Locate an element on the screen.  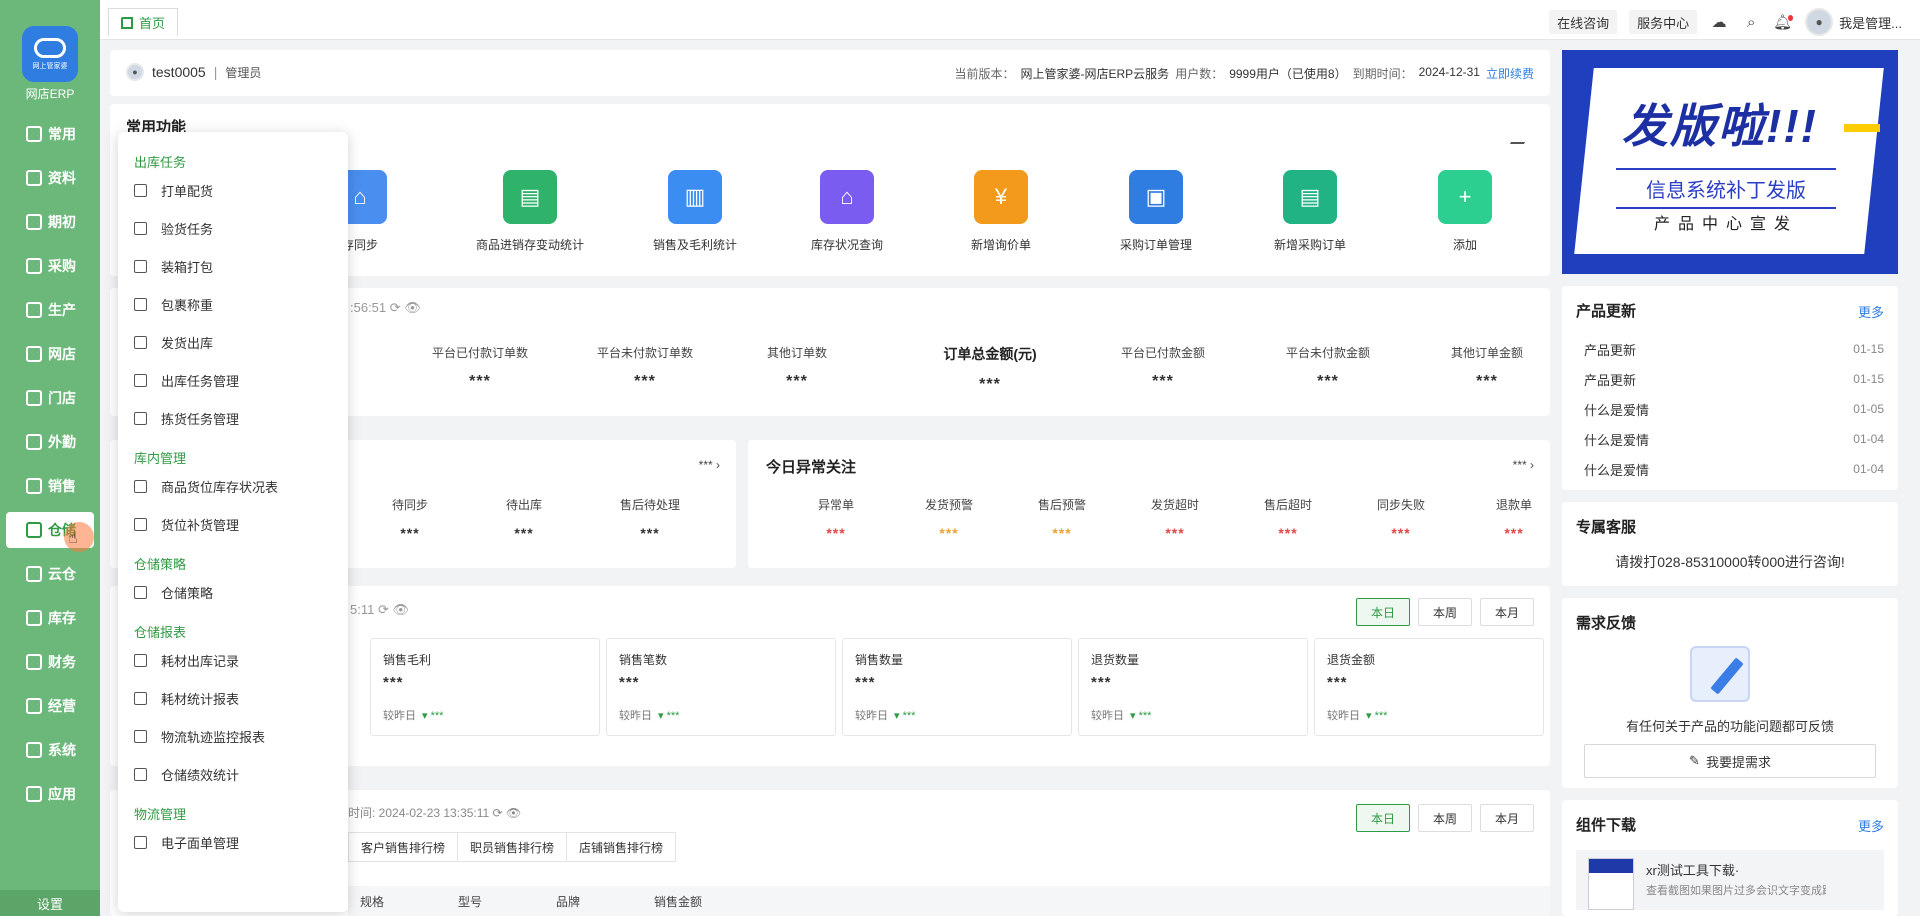
todo-item: 待出库 *** is located at coordinates (524, 518).